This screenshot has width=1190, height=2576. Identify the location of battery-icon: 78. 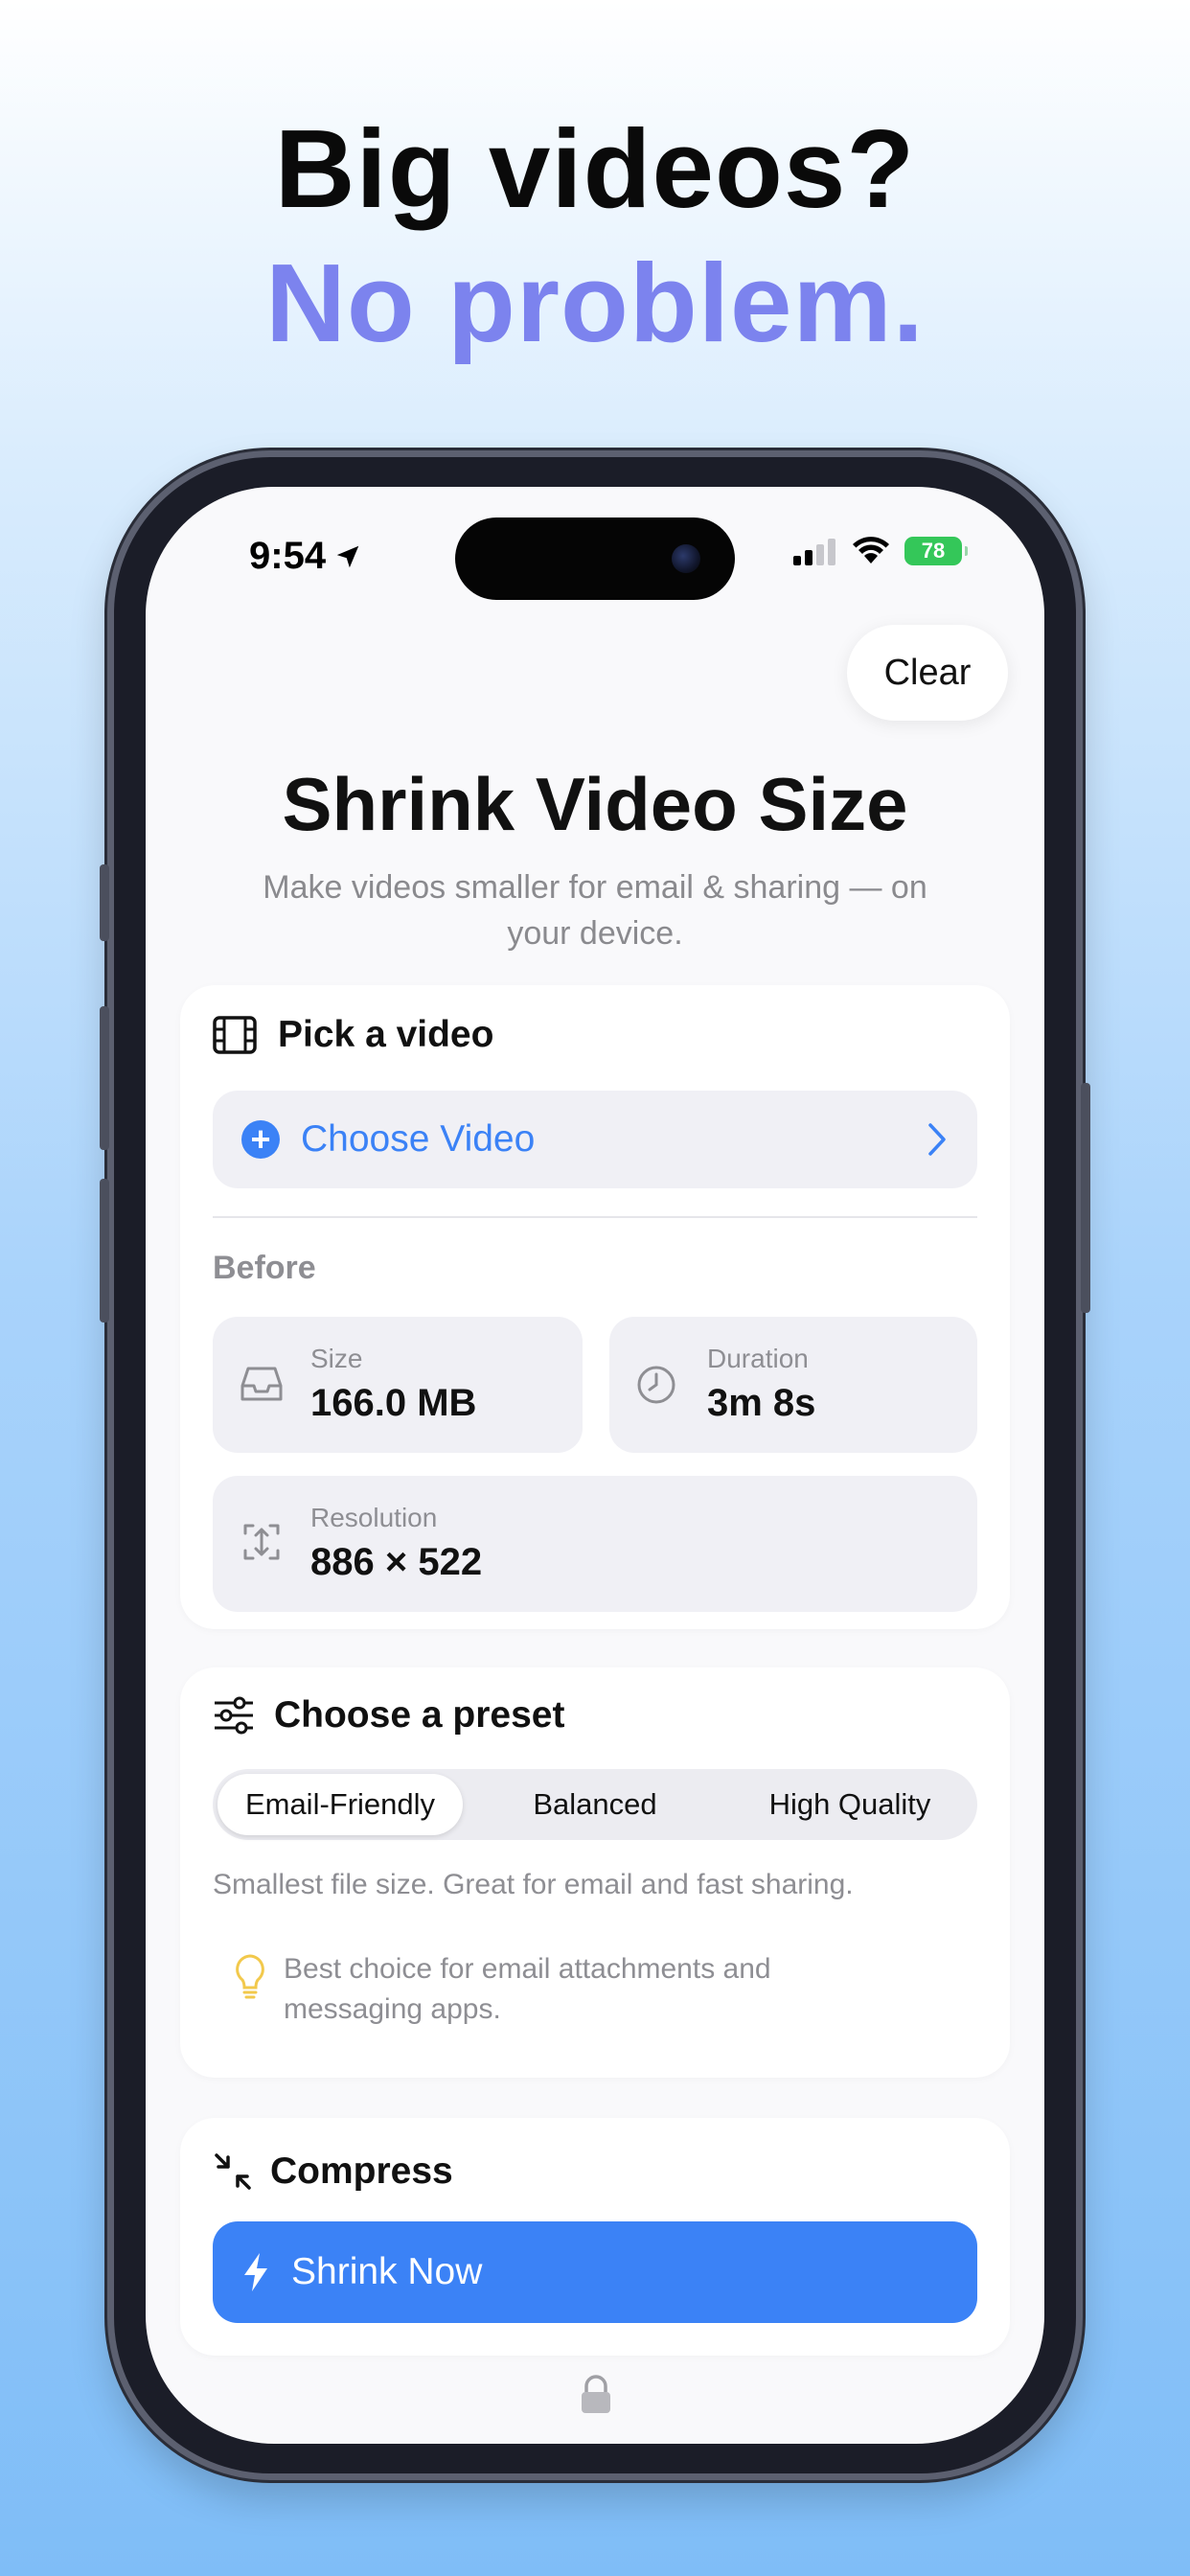
(936, 551).